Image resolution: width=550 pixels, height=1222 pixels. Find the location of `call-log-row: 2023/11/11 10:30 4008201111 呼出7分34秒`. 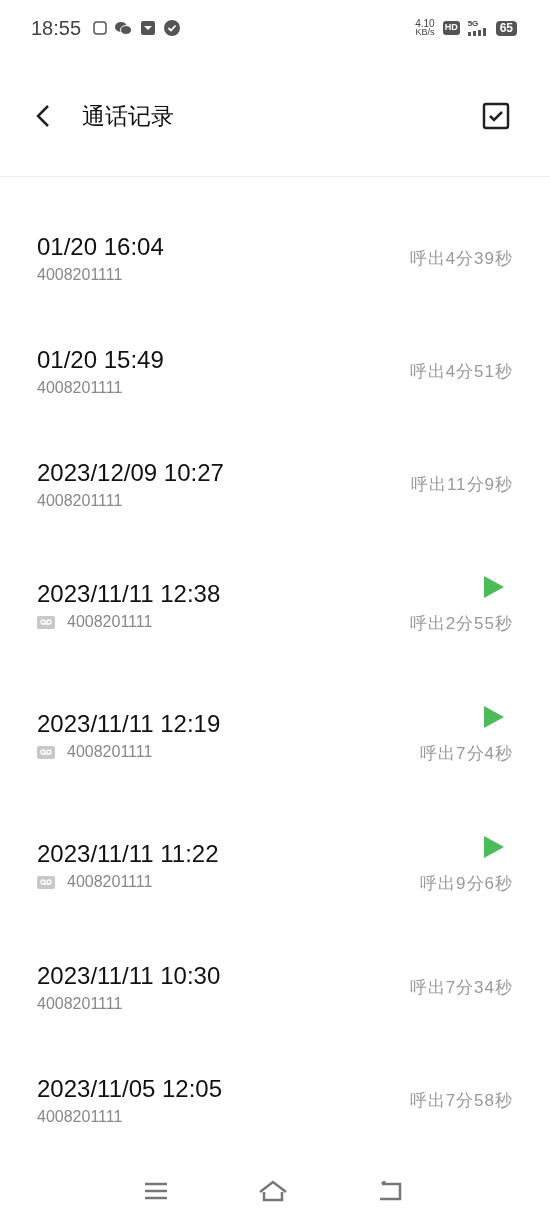

call-log-row: 2023/11/11 10:30 4008201111 呼出7分34秒 is located at coordinates (275, 987).